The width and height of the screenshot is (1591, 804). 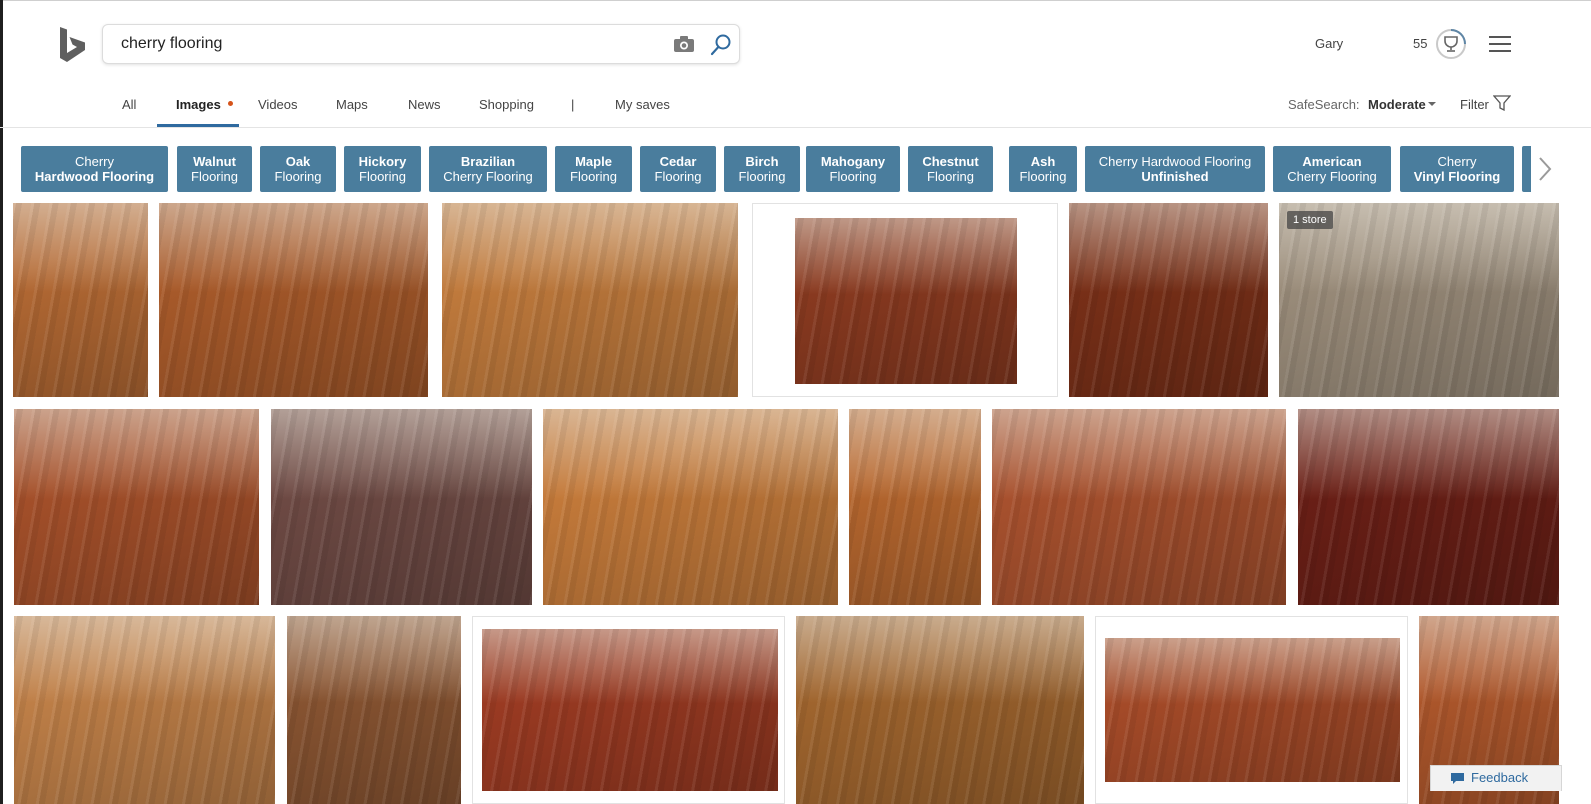 I want to click on related-search-chip: Cherry Vinyl Flooring, so click(x=1457, y=169).